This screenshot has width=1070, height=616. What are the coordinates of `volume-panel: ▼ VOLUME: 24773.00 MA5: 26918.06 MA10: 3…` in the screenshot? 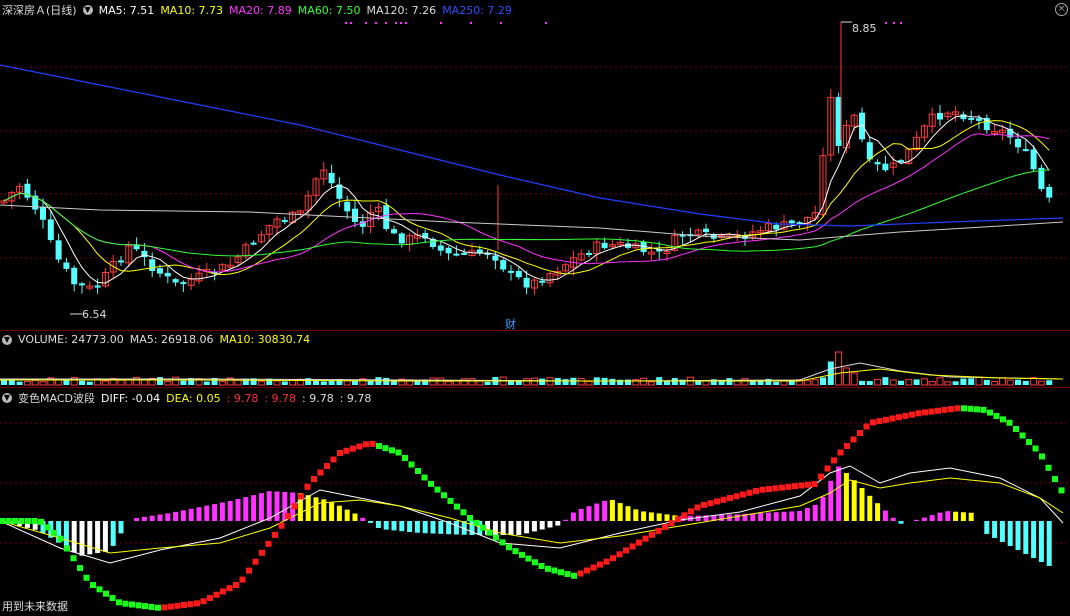 It's located at (535, 359).